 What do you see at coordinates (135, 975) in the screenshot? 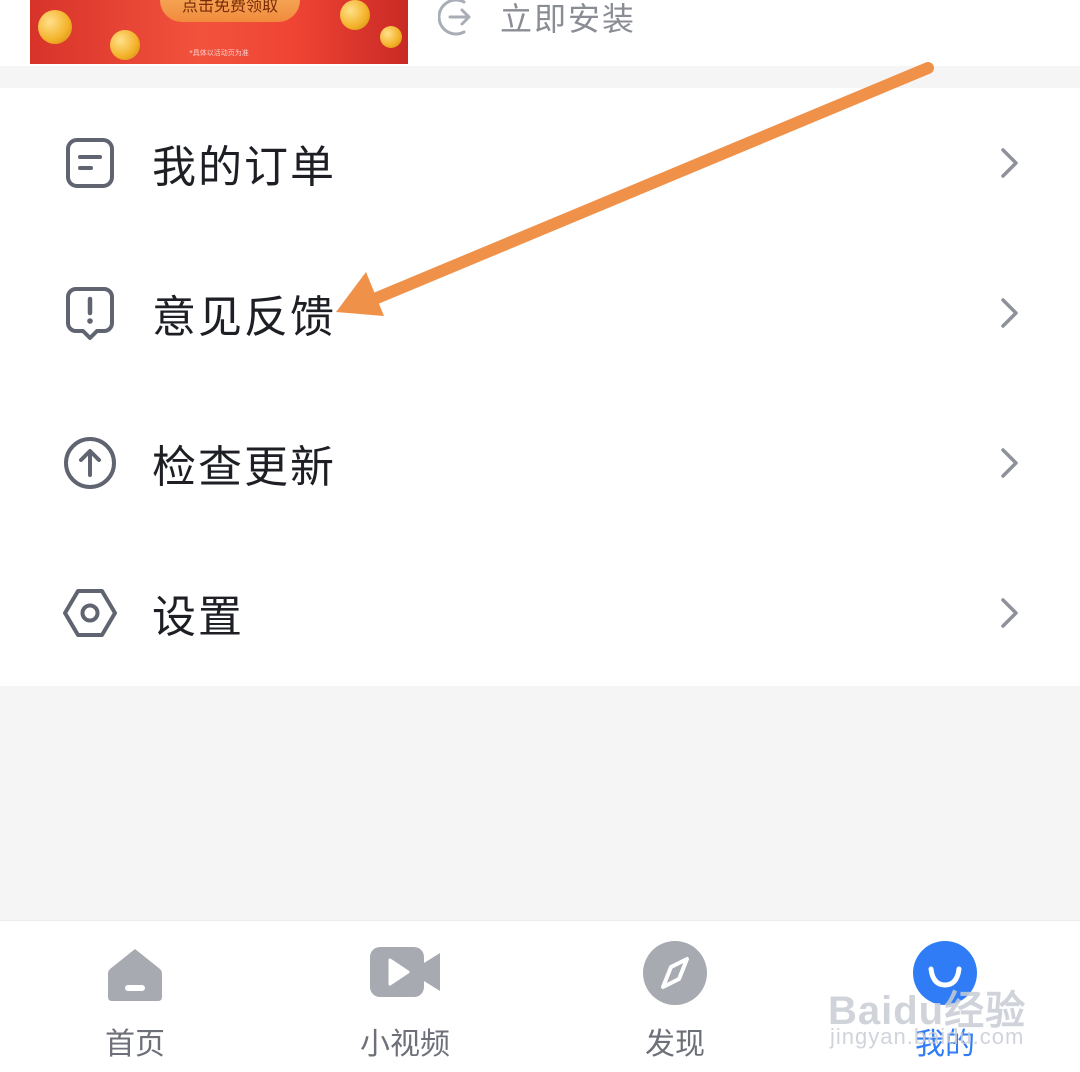
I see `home-icon` at bounding box center [135, 975].